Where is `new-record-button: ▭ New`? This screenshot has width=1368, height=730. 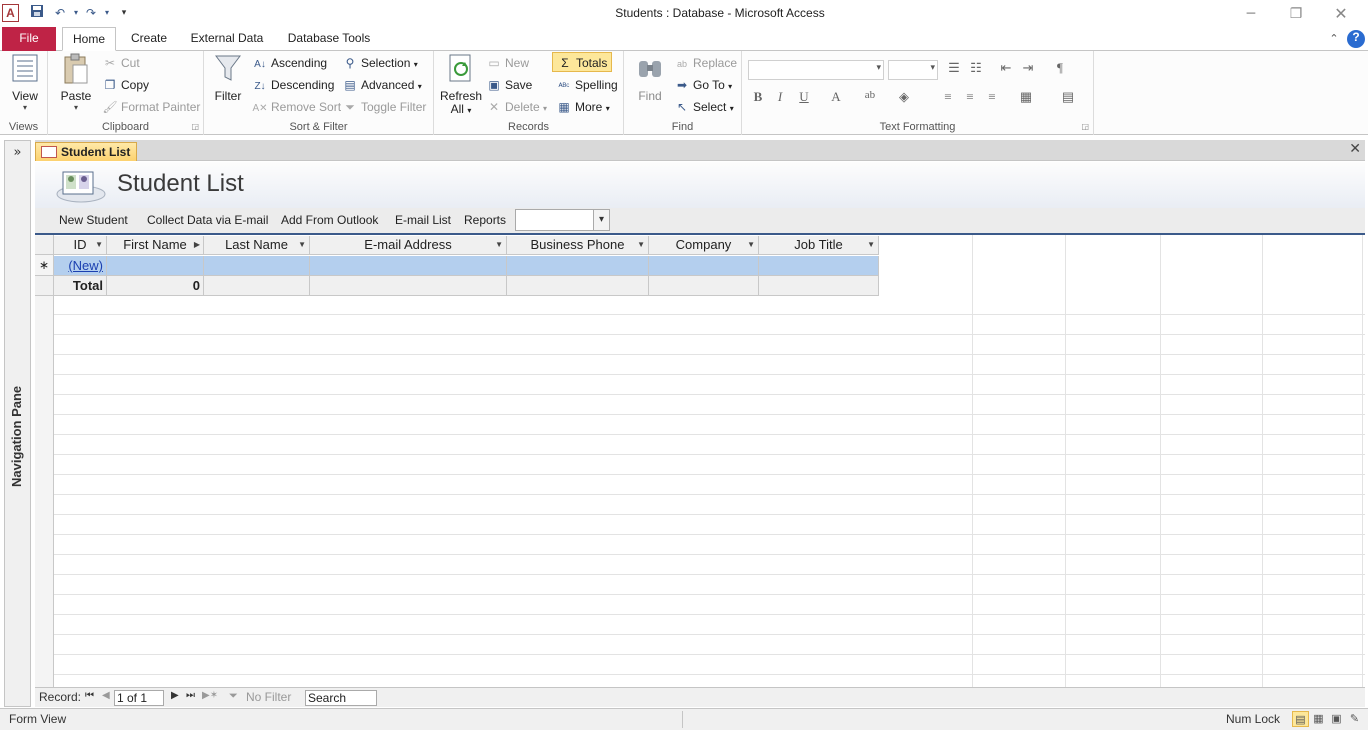
new-record-button: ▭ New is located at coordinates (507, 63).